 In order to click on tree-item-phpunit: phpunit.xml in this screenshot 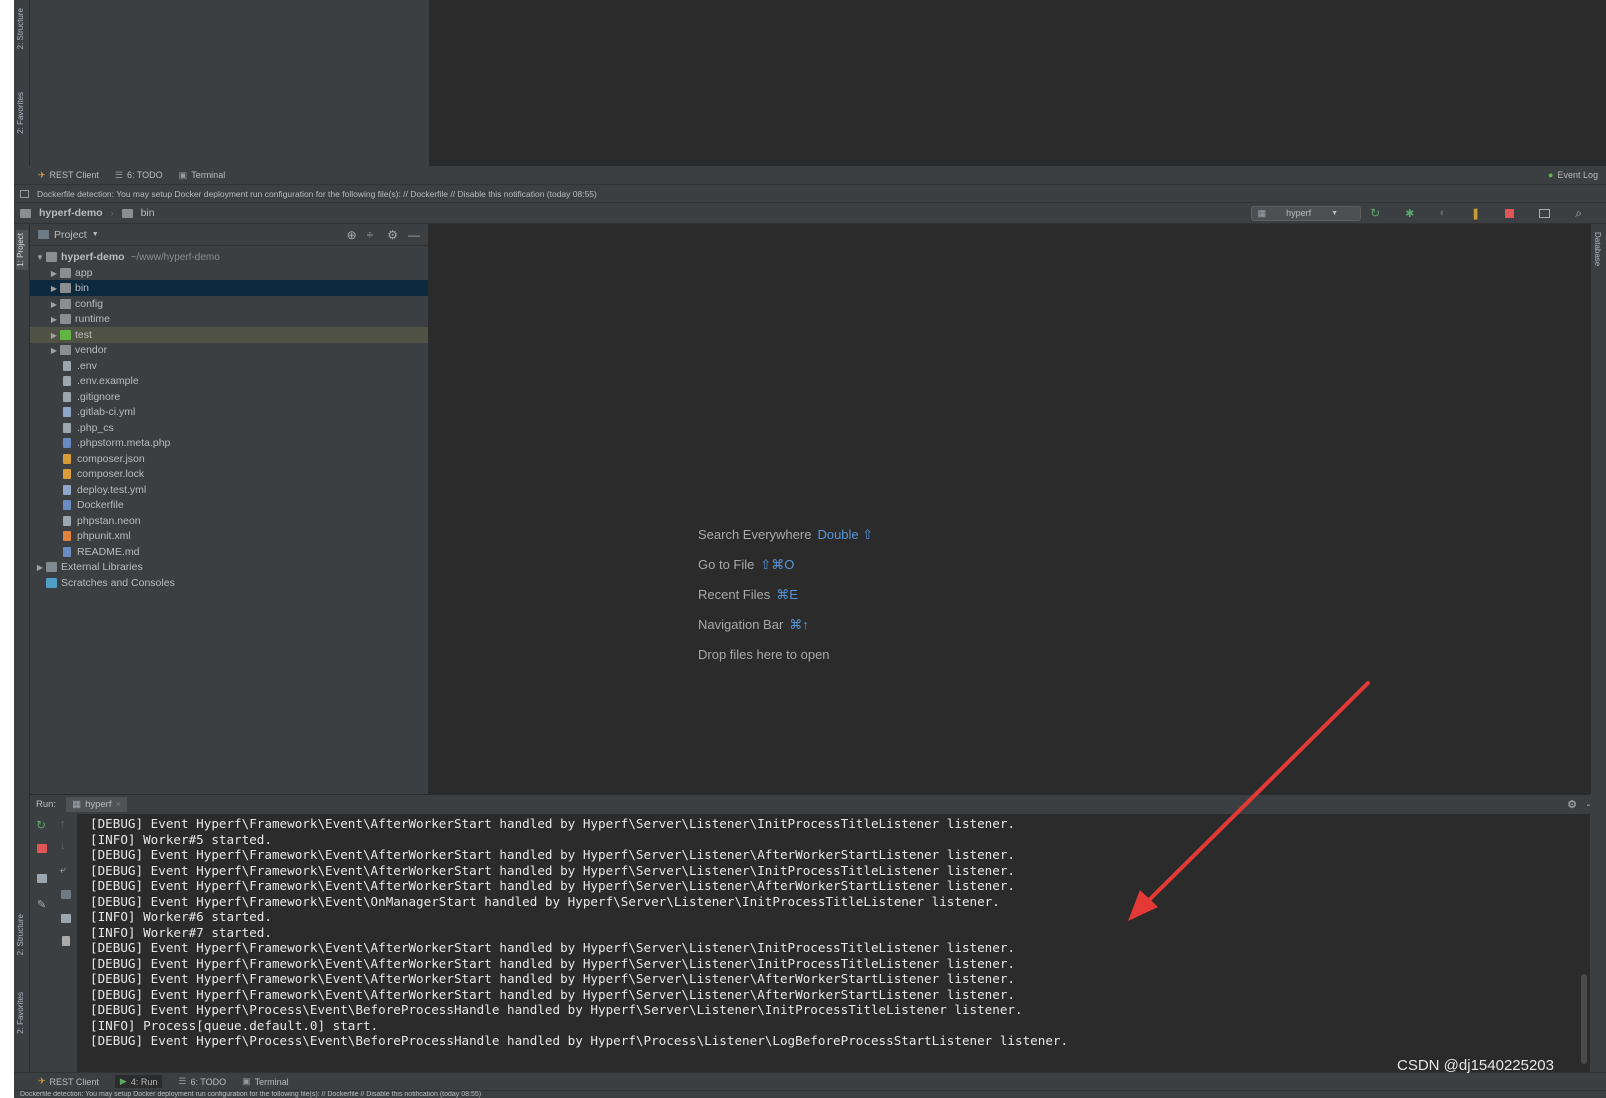, I will do `click(229, 536)`.